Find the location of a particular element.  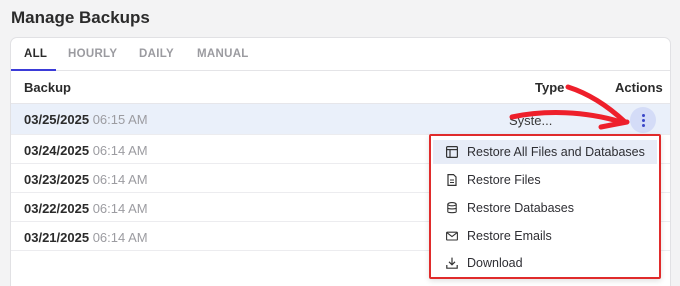

tab-manual: MANUAL is located at coordinates (223, 54).